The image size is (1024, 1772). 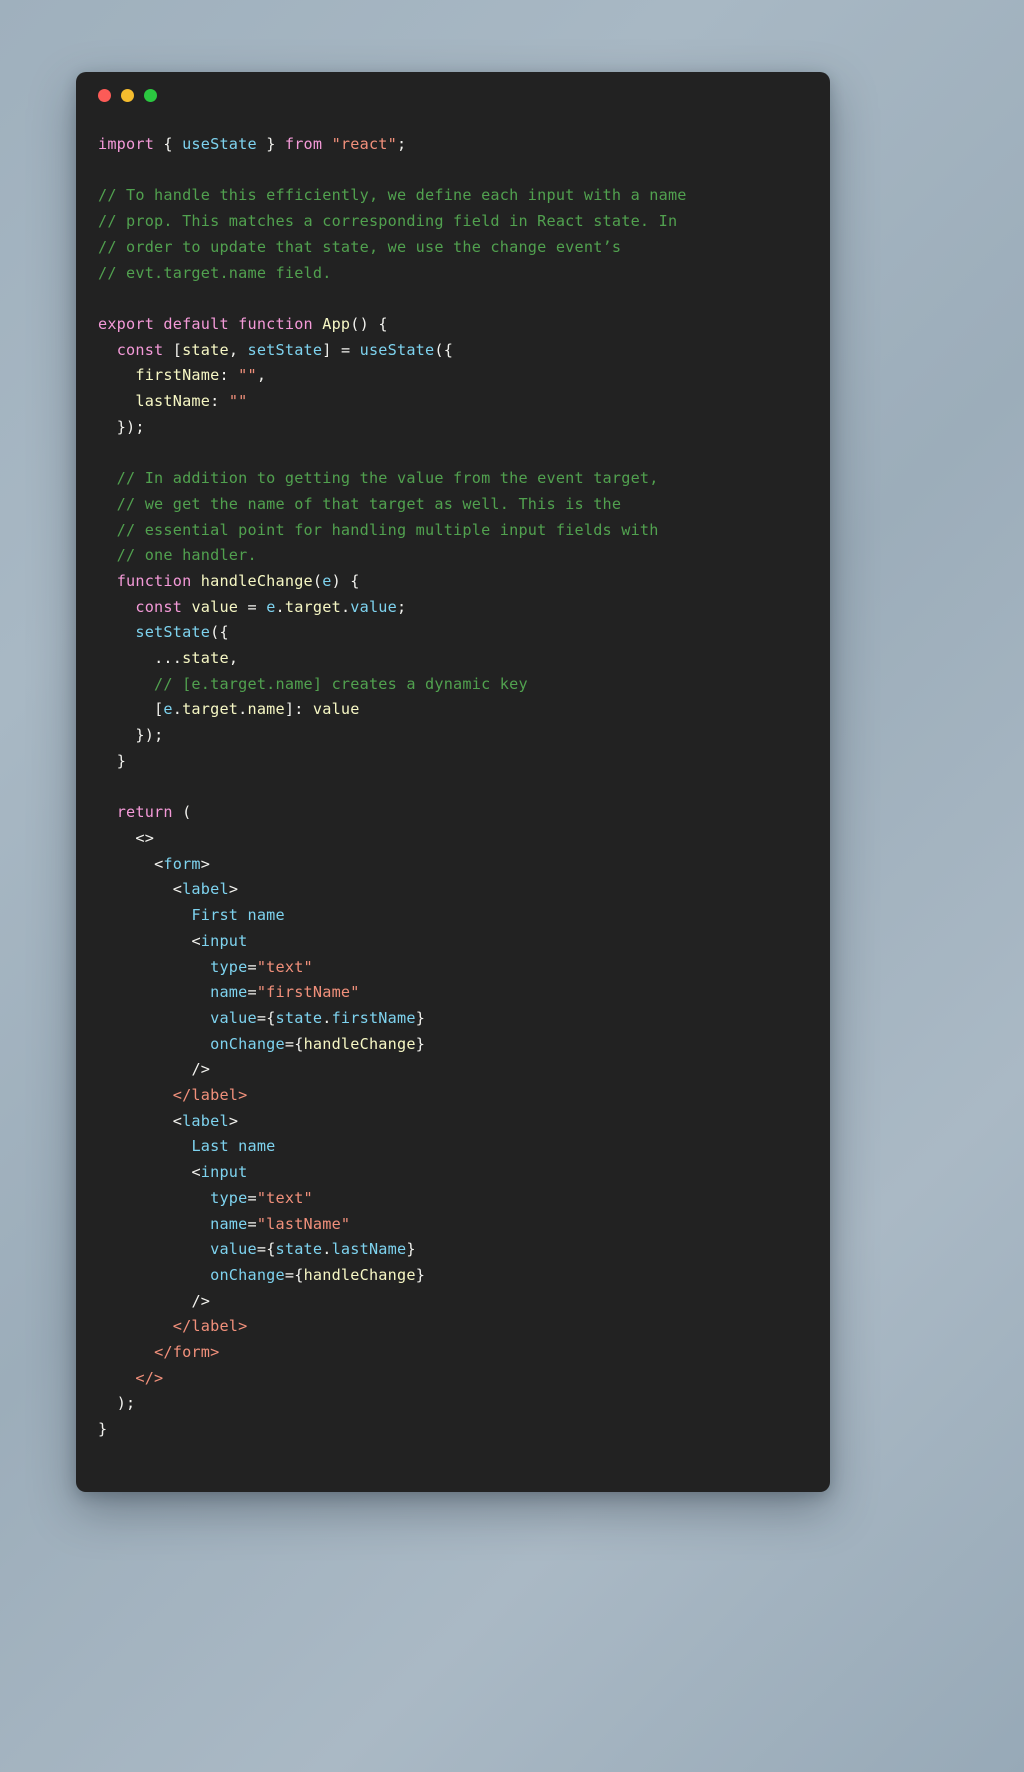 I want to click on maximize-button, so click(x=150, y=95).